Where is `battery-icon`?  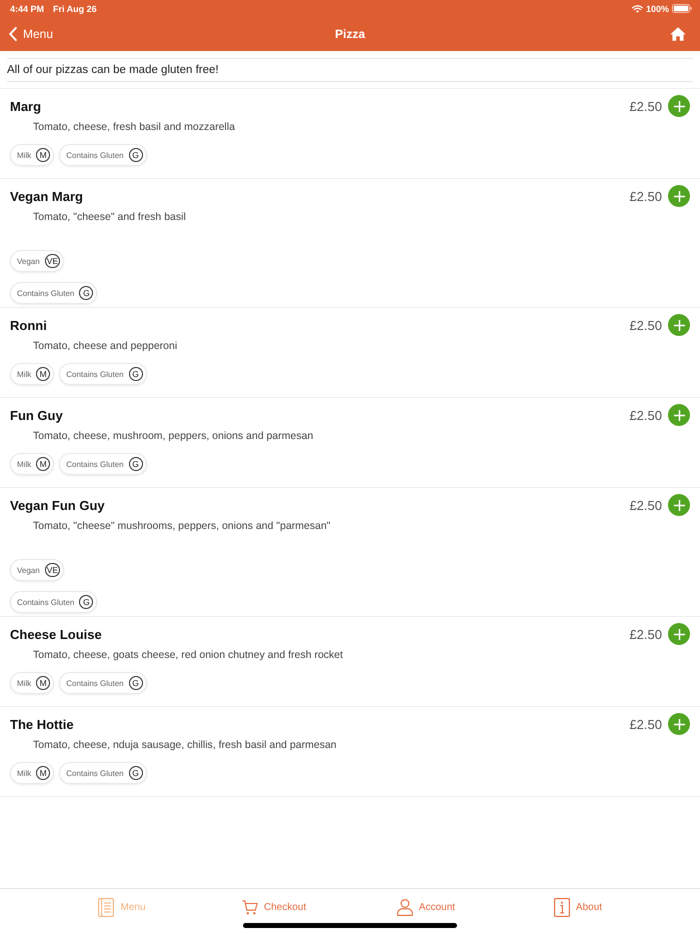 battery-icon is located at coordinates (682, 8).